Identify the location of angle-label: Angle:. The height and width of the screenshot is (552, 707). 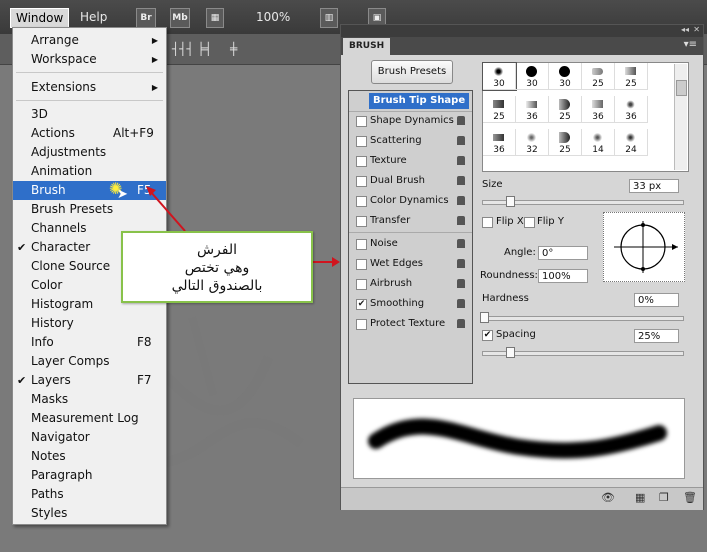
(520, 252).